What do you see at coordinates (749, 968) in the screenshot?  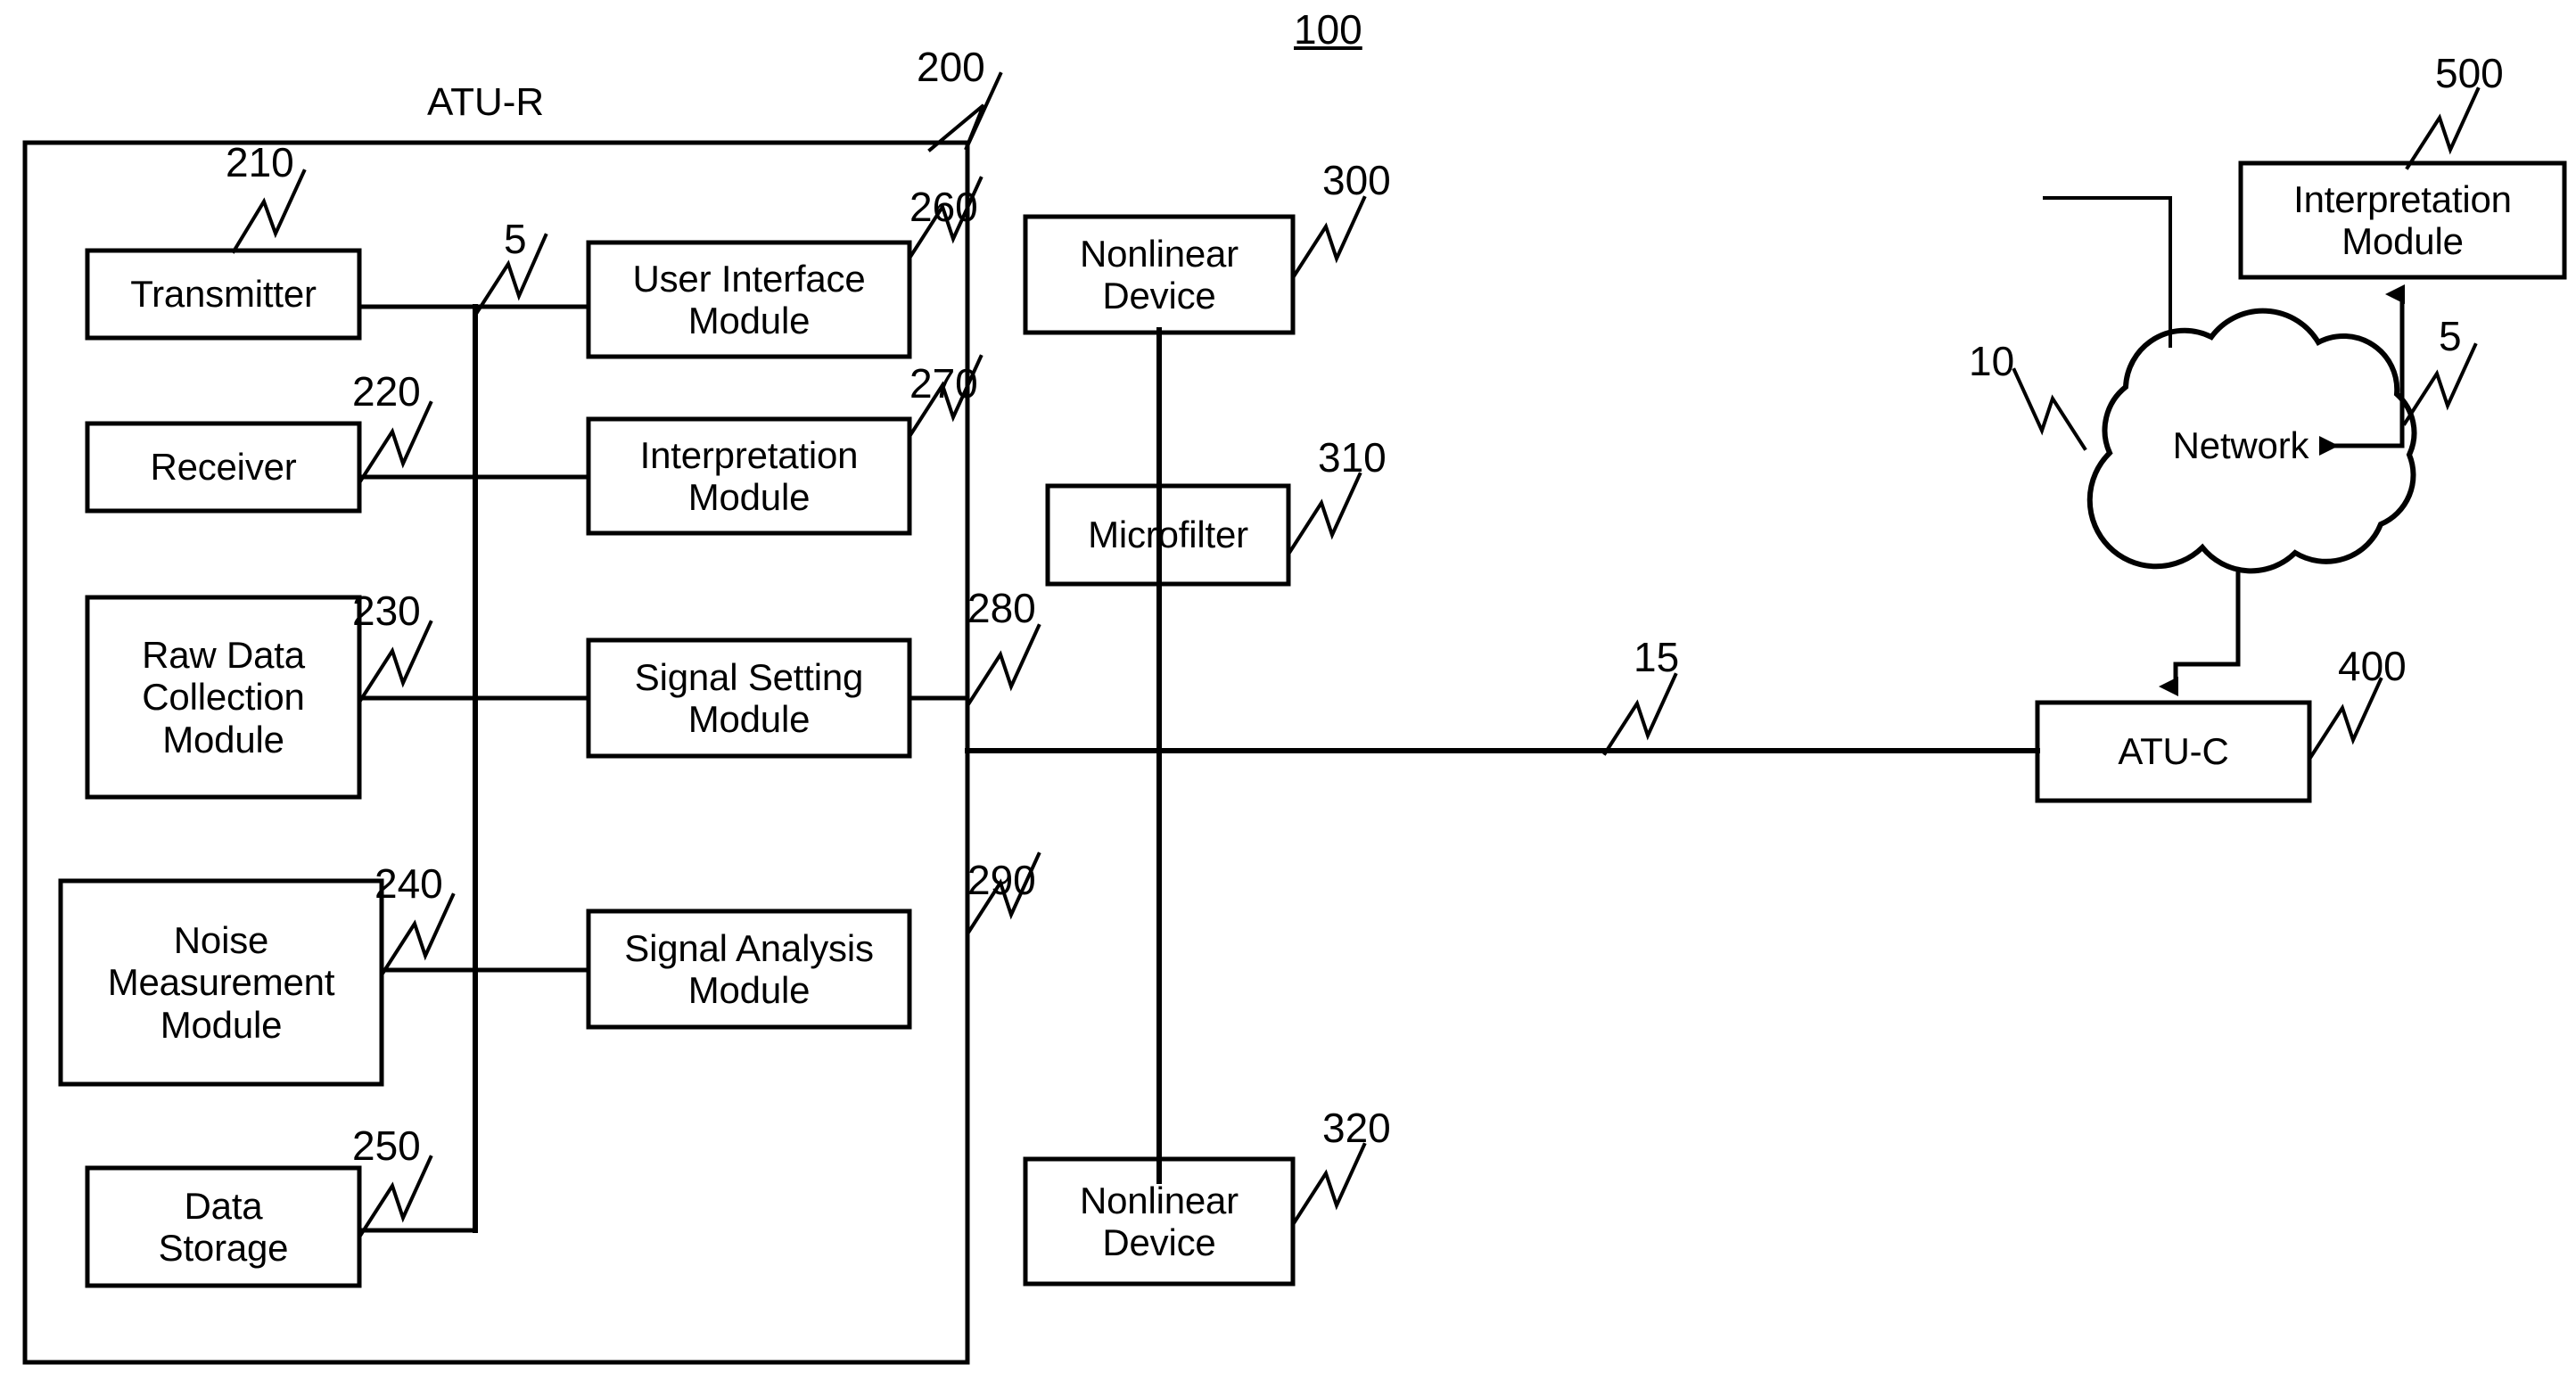 I see `module-signal-analysis: Signal Analysis Module` at bounding box center [749, 968].